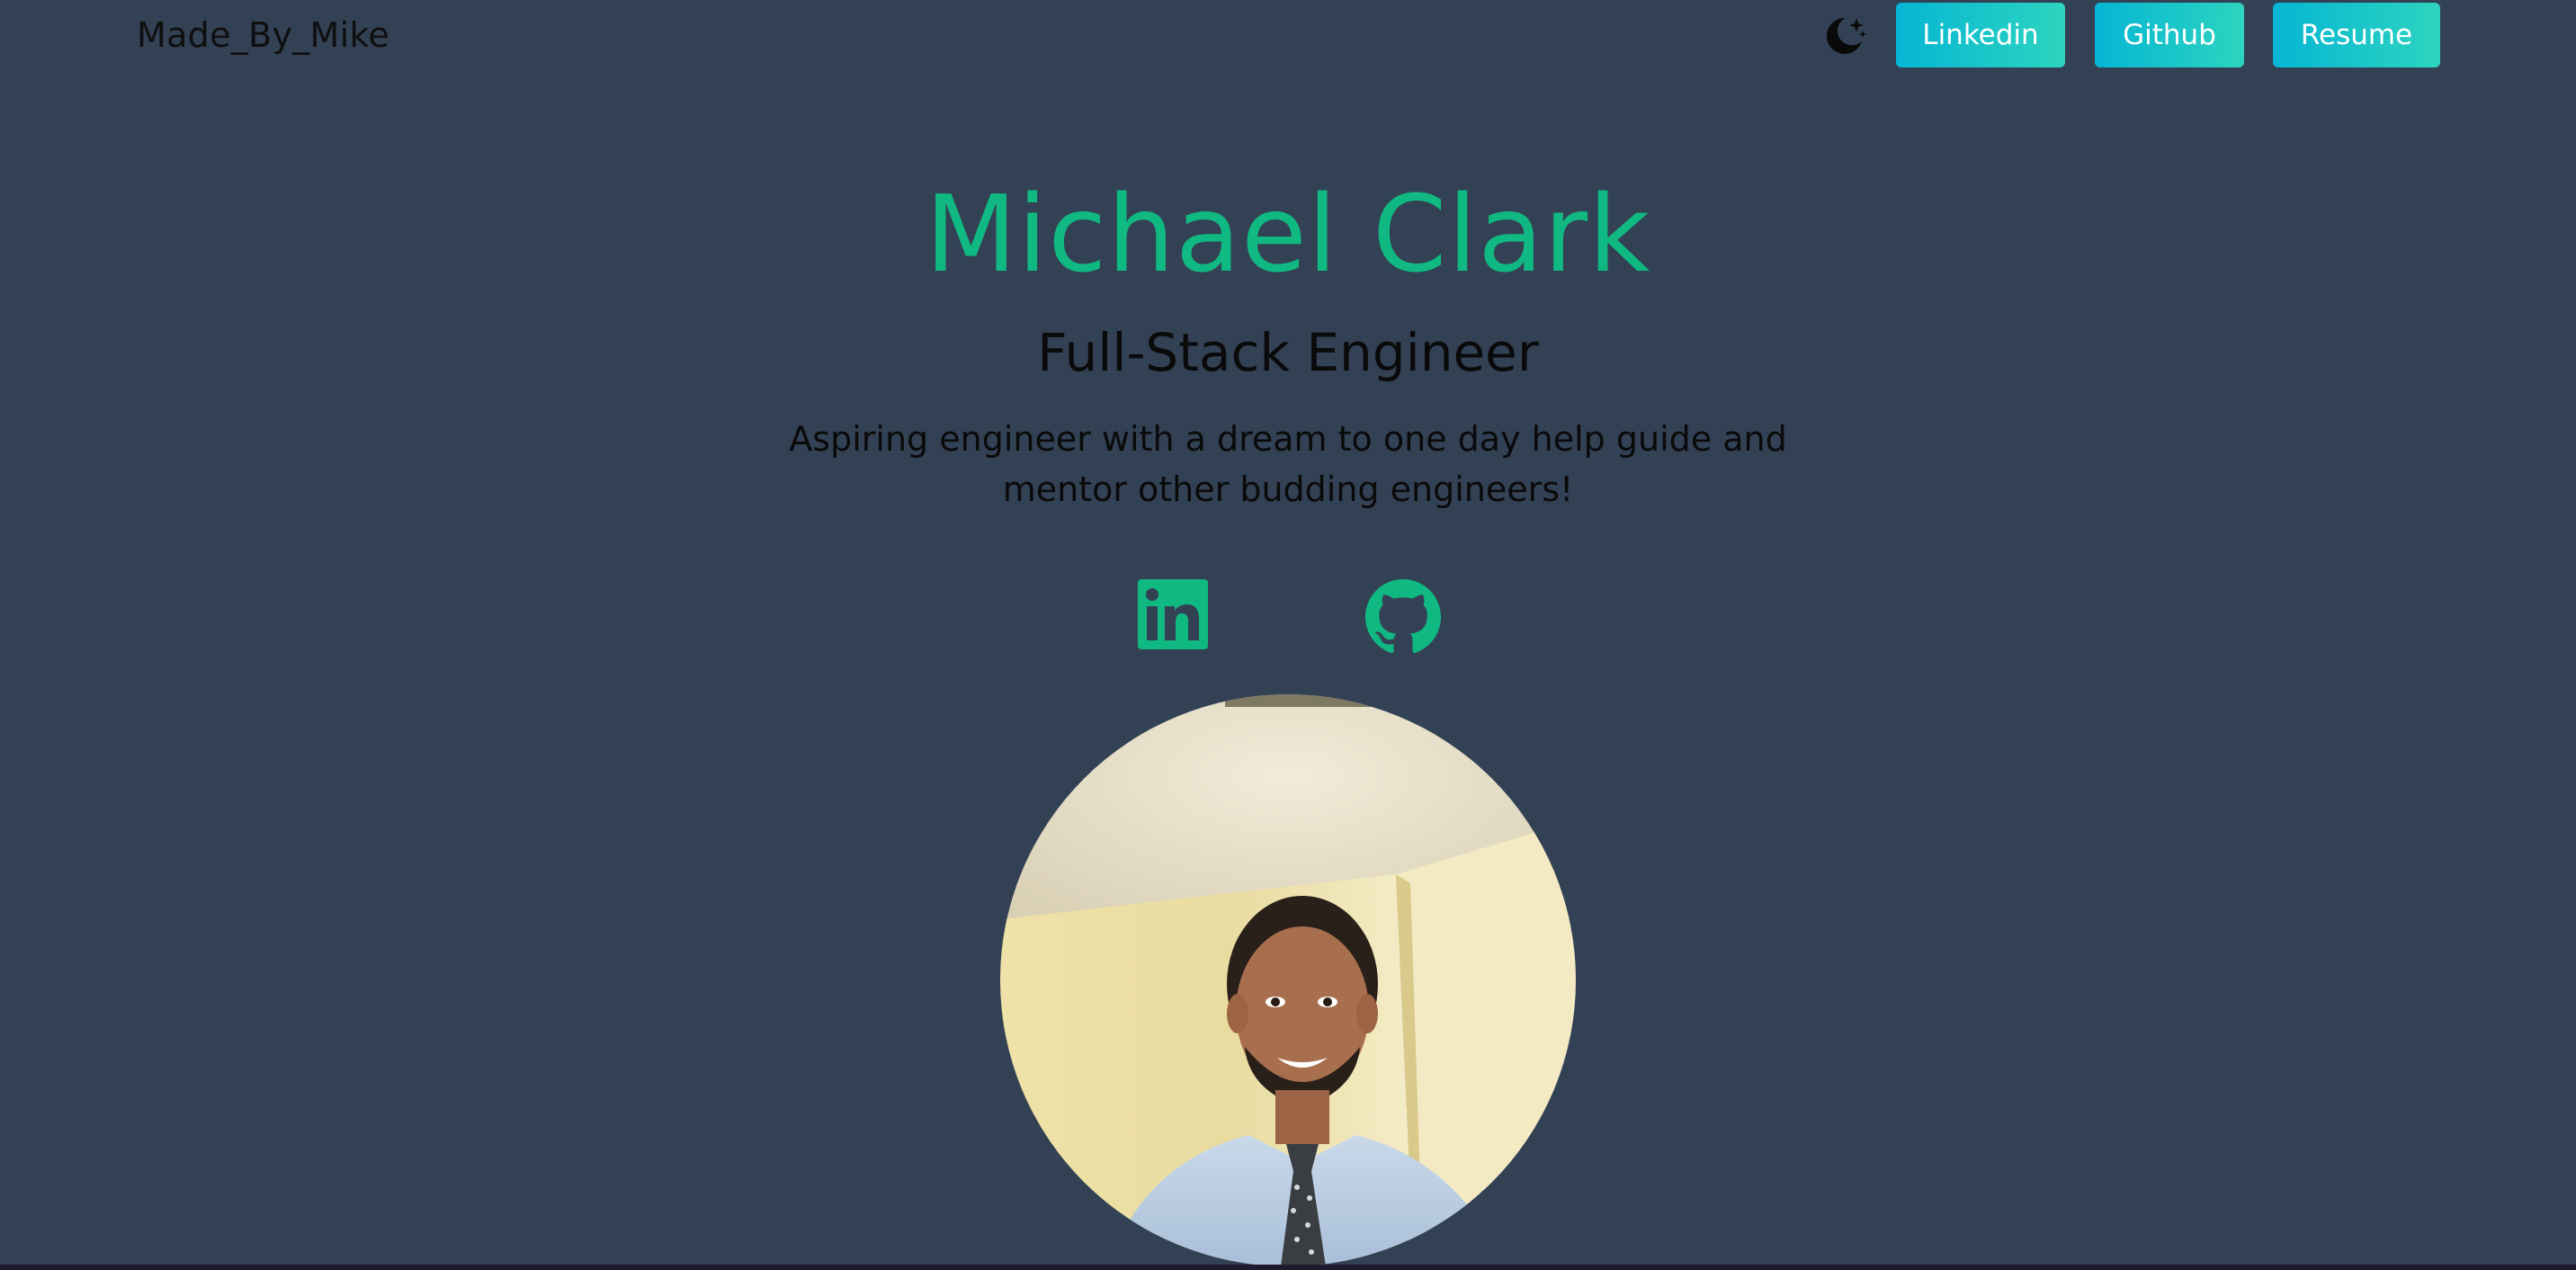  What do you see at coordinates (263, 35) in the screenshot?
I see `brand-logo: Made_By_Mike` at bounding box center [263, 35].